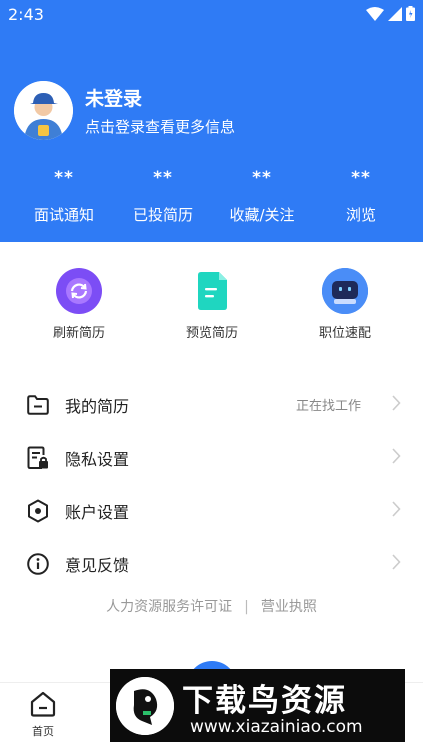 This screenshot has width=423, height=752. Describe the element at coordinates (361, 196) in the screenshot. I see `stat-views: ** 浏览` at that location.